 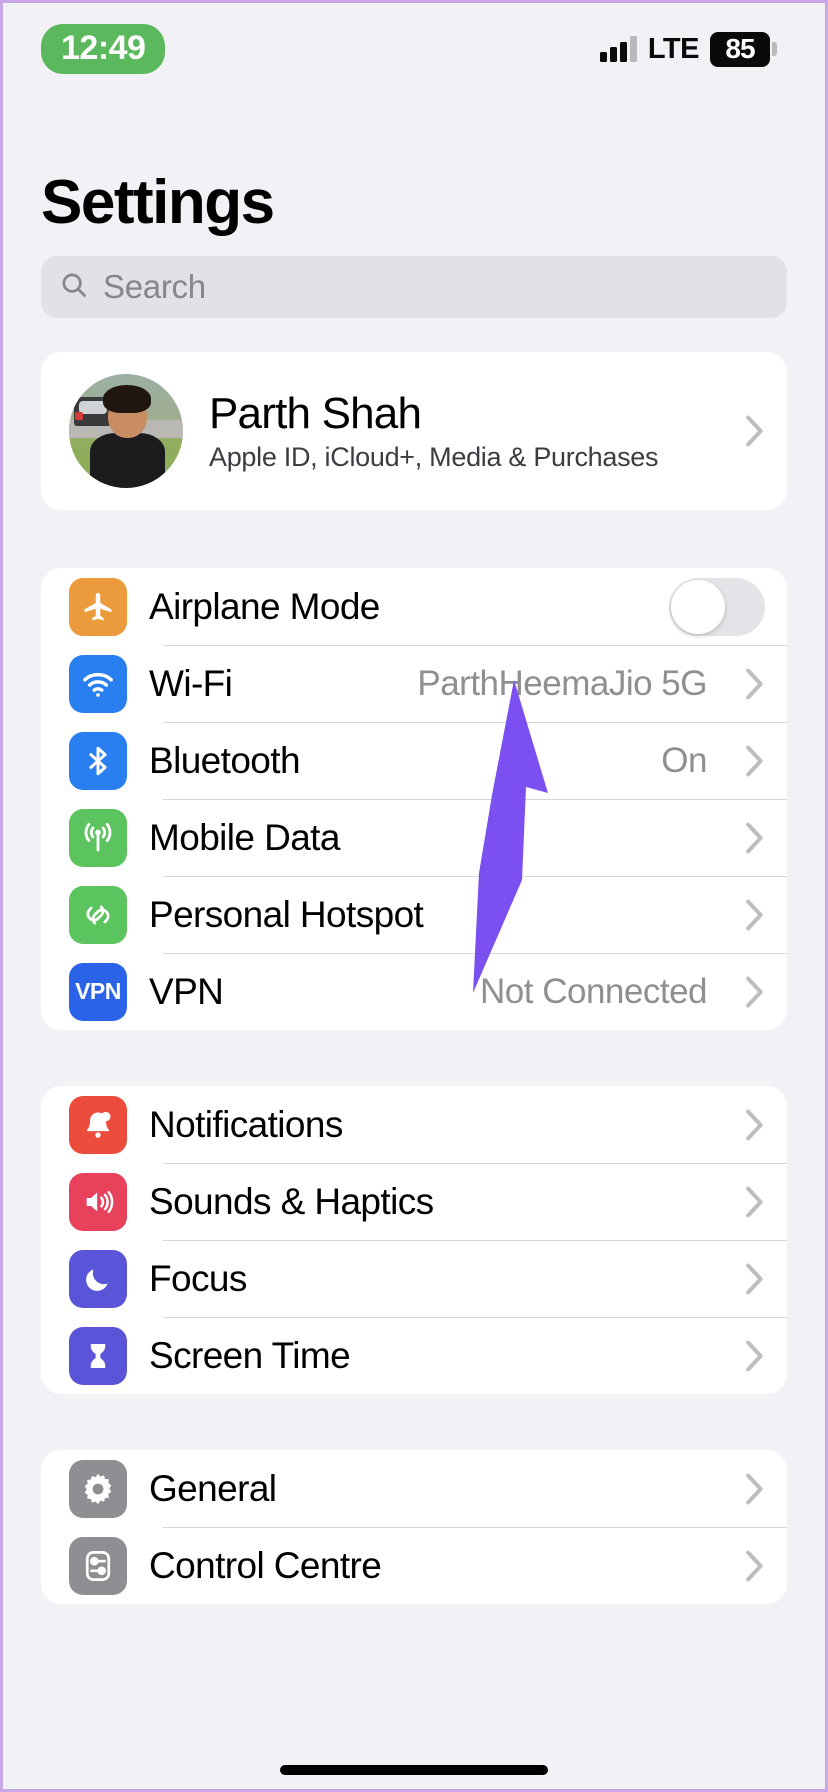 What do you see at coordinates (98, 837) in the screenshot?
I see `mobile-data-icon` at bounding box center [98, 837].